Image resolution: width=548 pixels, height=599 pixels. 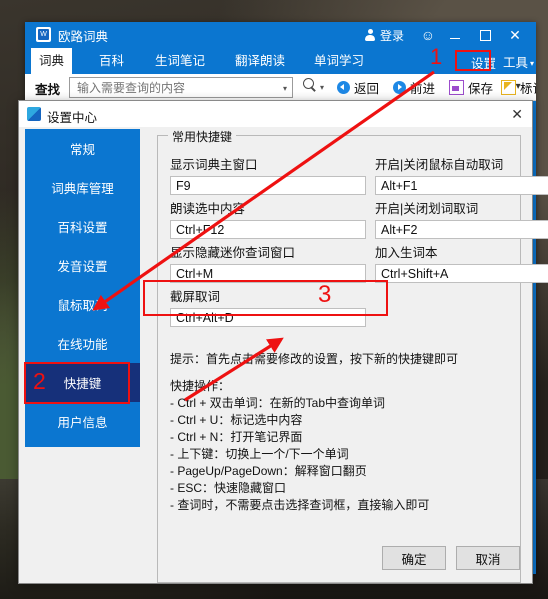 I want to click on field-toggle-mouse-lookup: 开启|关闭鼠标自动取词 Alt+F1, so click(x=461, y=174).